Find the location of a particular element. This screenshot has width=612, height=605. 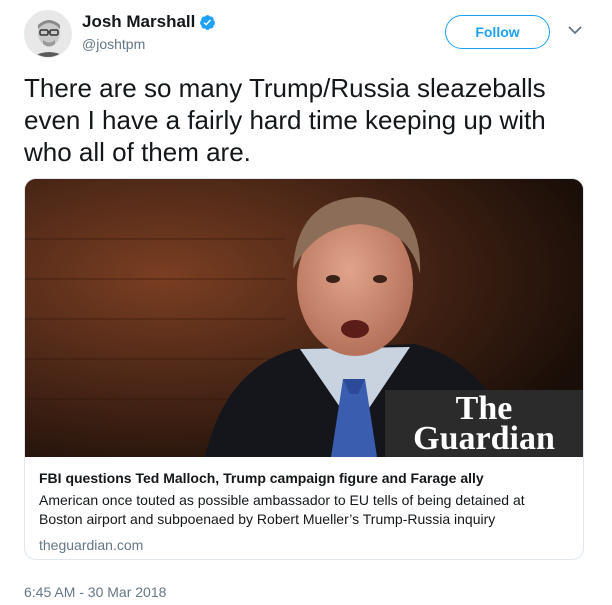

tweet-timestamp: 6:45 AM - 30 Mar 2018 is located at coordinates (95, 592).